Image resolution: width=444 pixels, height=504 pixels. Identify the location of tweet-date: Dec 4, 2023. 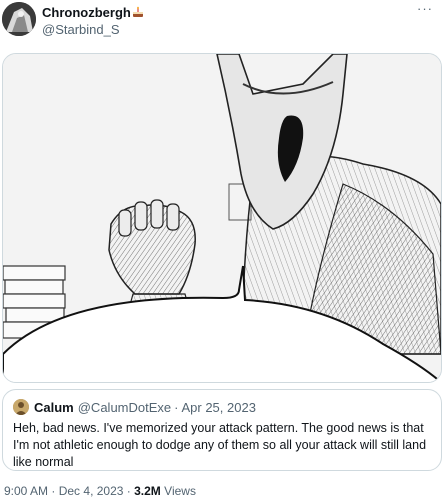
(91, 491).